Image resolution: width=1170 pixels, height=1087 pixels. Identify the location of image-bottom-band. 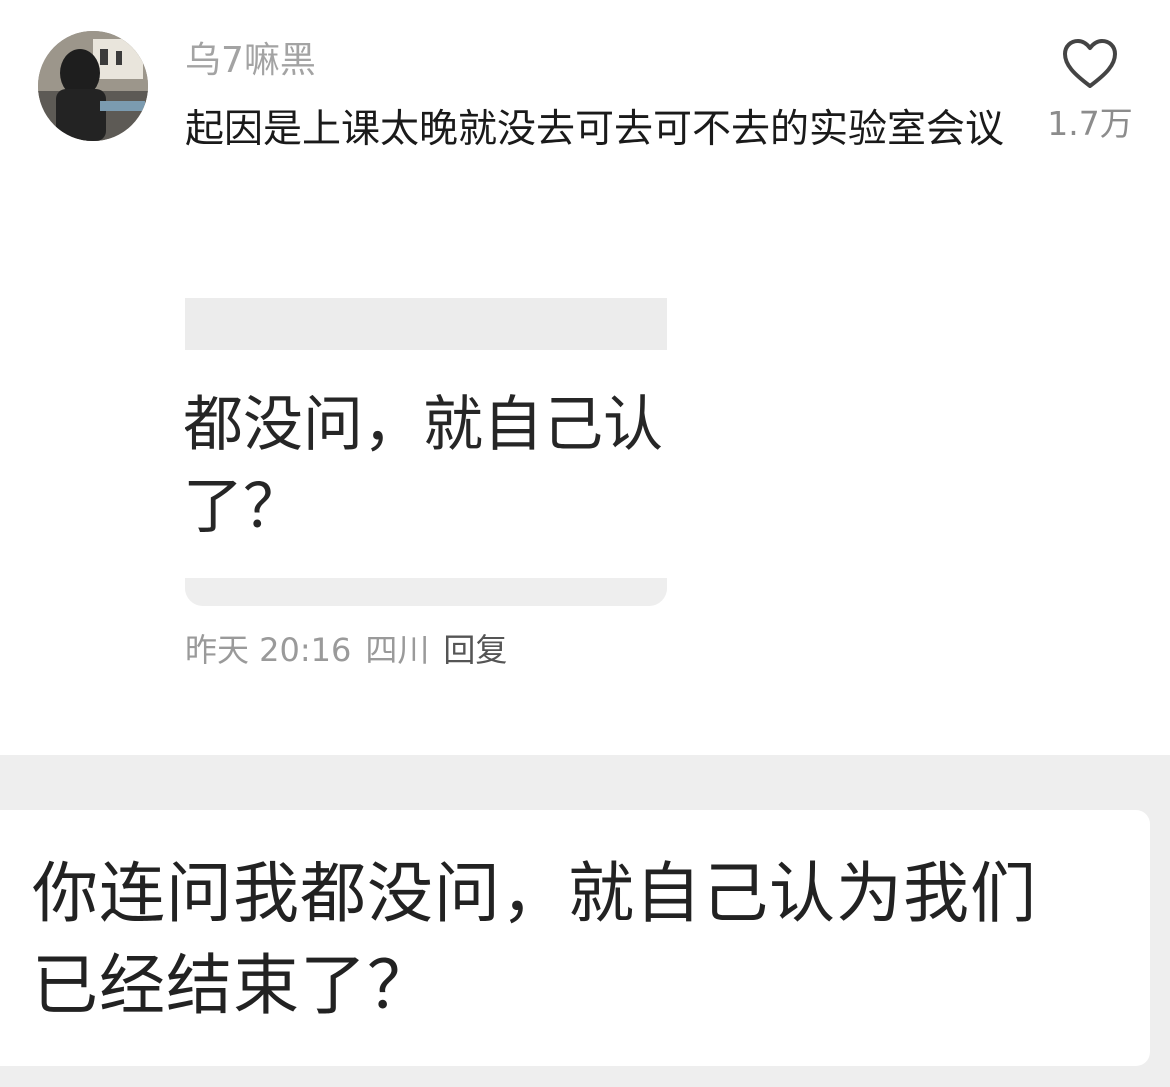
(426, 592).